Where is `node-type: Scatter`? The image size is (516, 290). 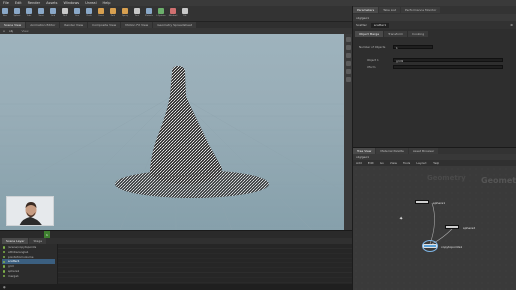 node-type: Scatter is located at coordinates (361, 25).